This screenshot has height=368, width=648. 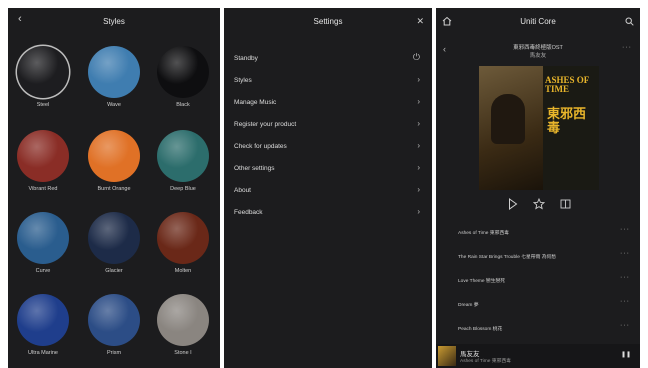 I want to click on track-title: The Rain Star Brings Trouble 七星帶雨 為何愁, so click(x=507, y=257).